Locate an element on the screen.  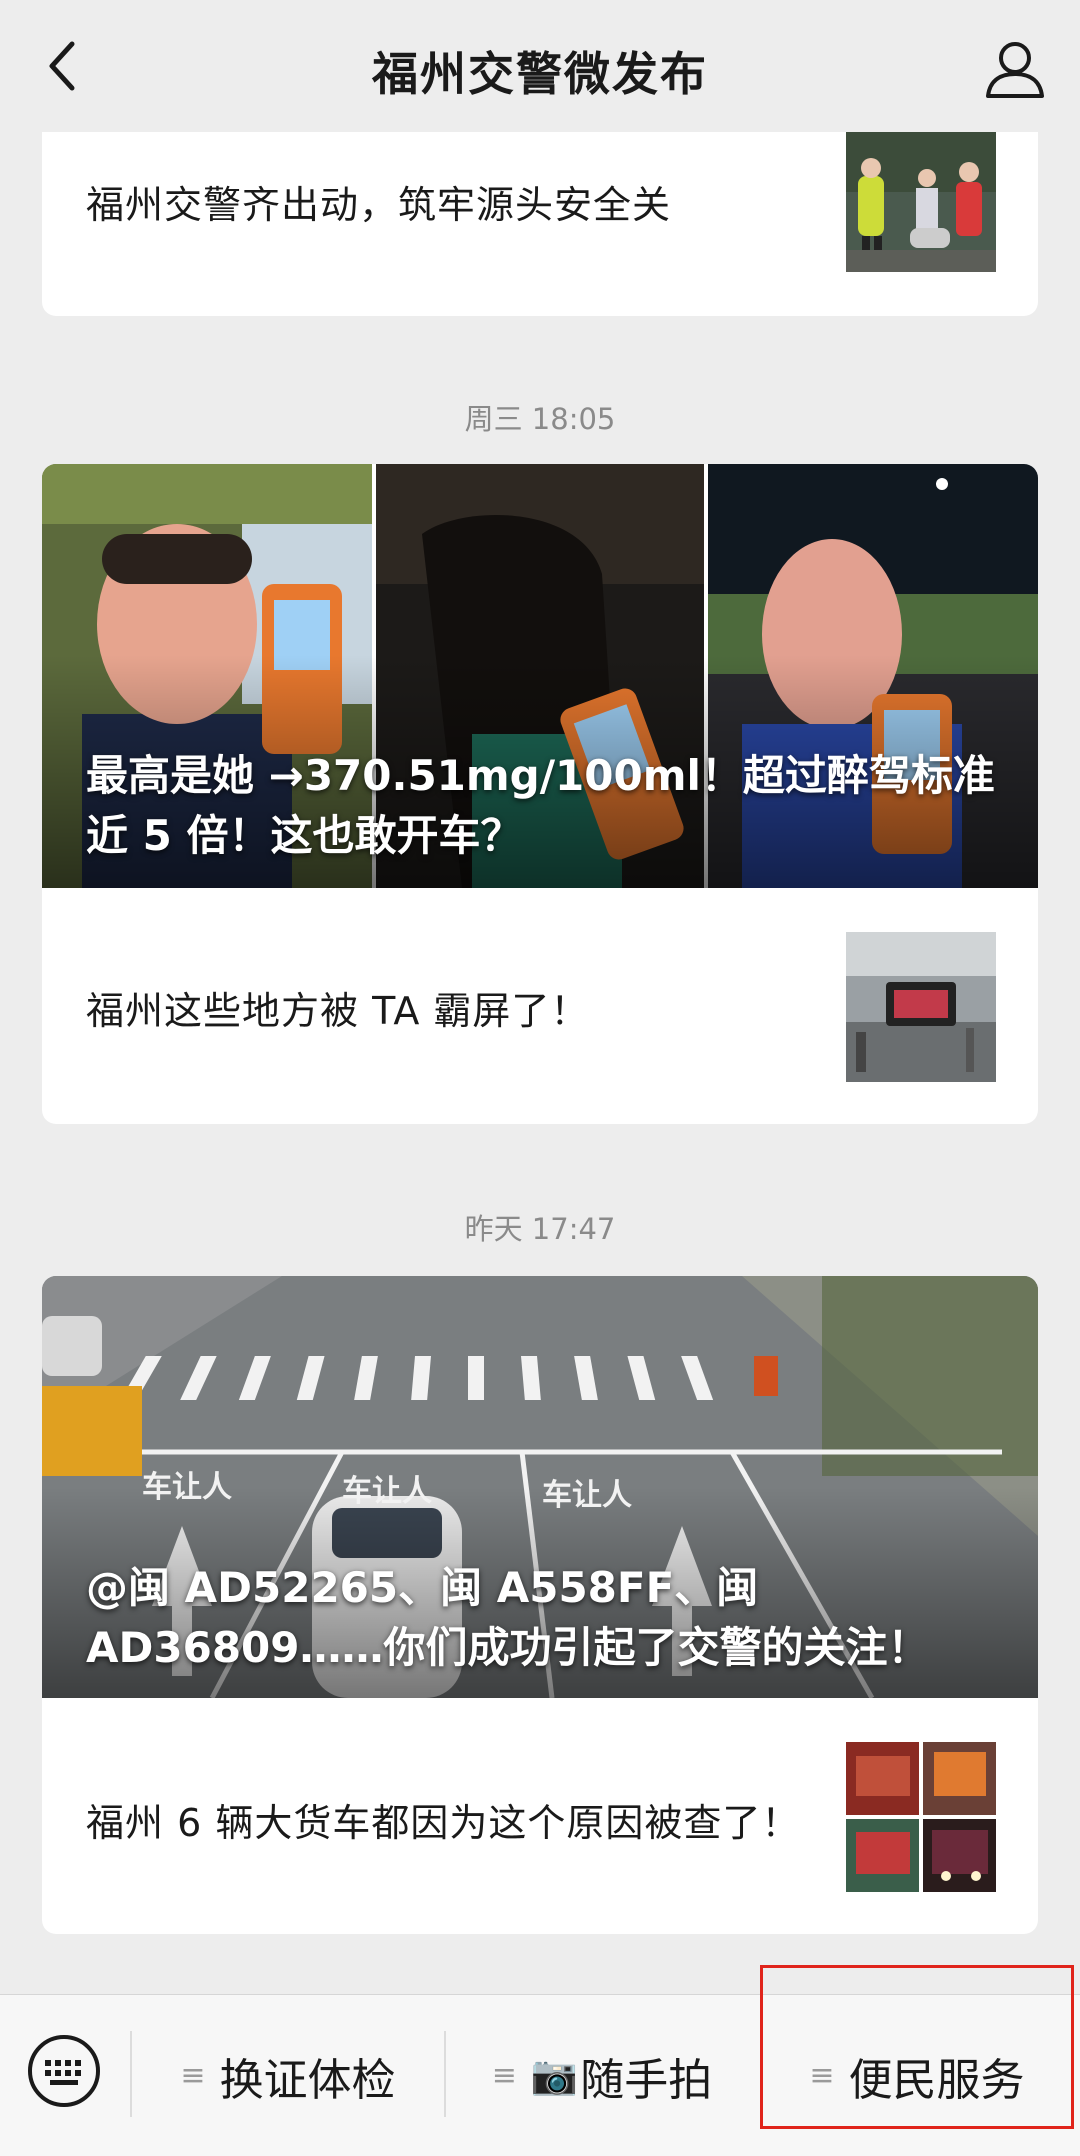
menu-item-renew-license: ≡ 换证体检 is located at coordinates (288, 2075).